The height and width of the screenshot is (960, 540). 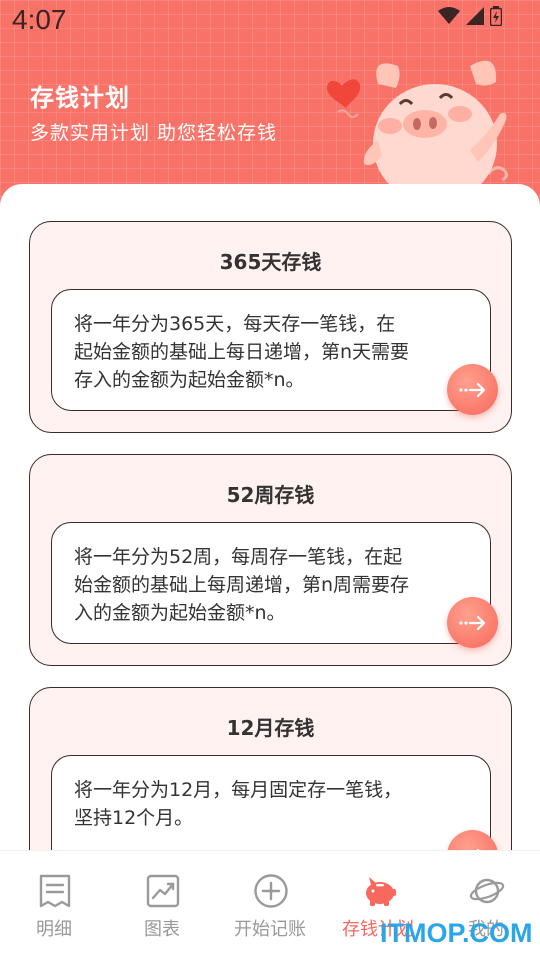 What do you see at coordinates (270, 929) in the screenshot?
I see `nav-label: 开始记账` at bounding box center [270, 929].